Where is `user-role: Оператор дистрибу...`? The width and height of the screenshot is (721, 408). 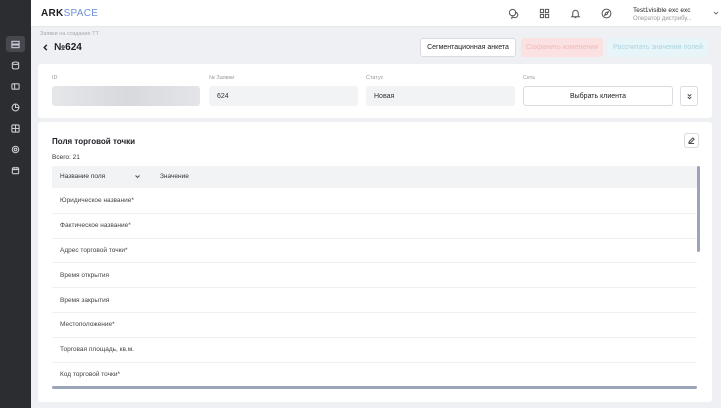
user-role: Оператор дистрибу... is located at coordinates (662, 19).